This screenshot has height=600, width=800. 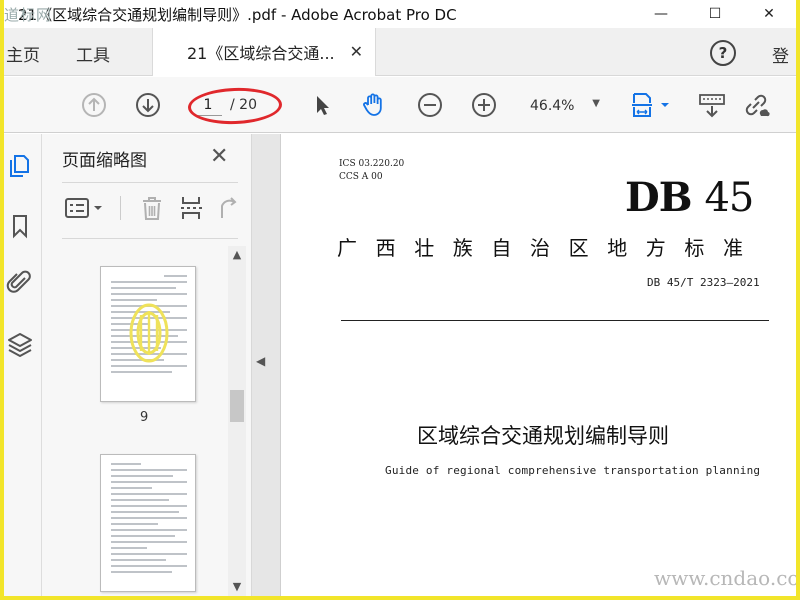 I want to click on next-page-icon, so click(x=148, y=105).